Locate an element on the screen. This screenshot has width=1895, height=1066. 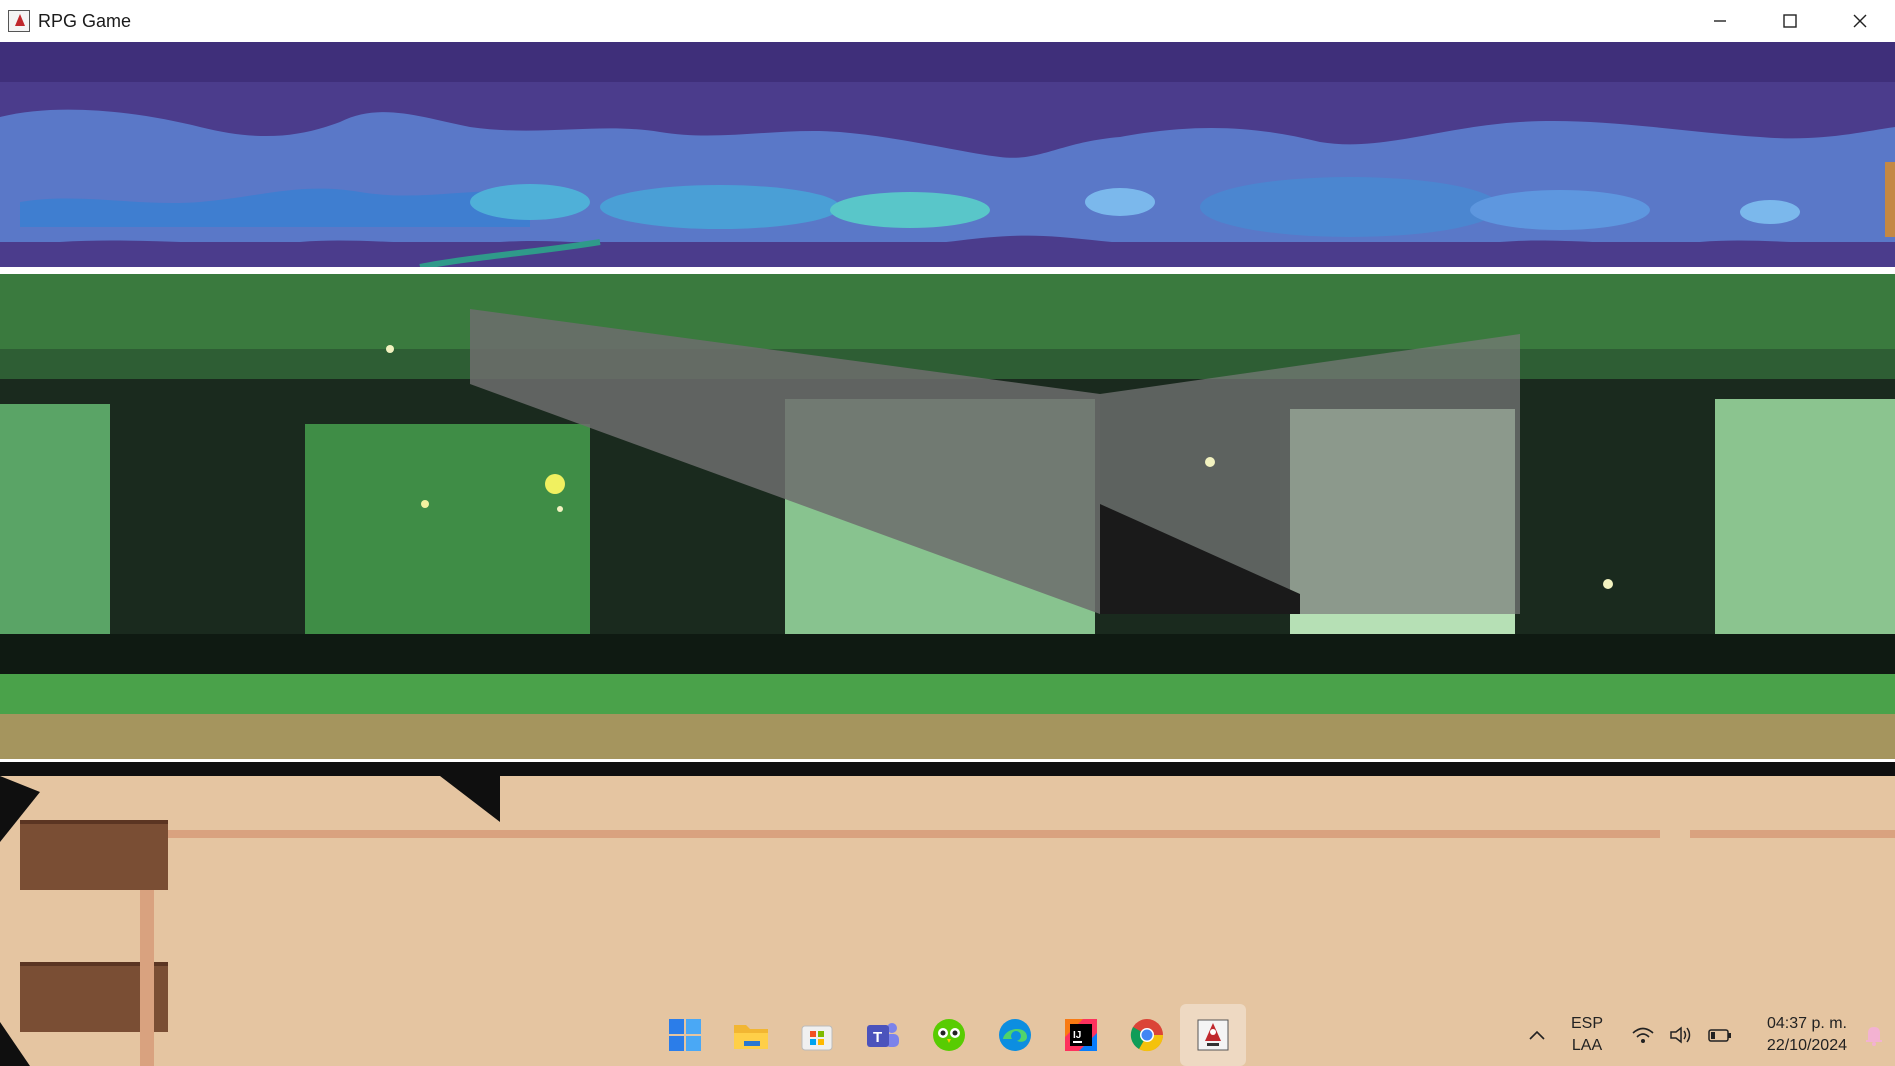
system-tray: ESP LAA 04:37 p. m. 22/10/2024 is located at coordinates (1706, 1035).